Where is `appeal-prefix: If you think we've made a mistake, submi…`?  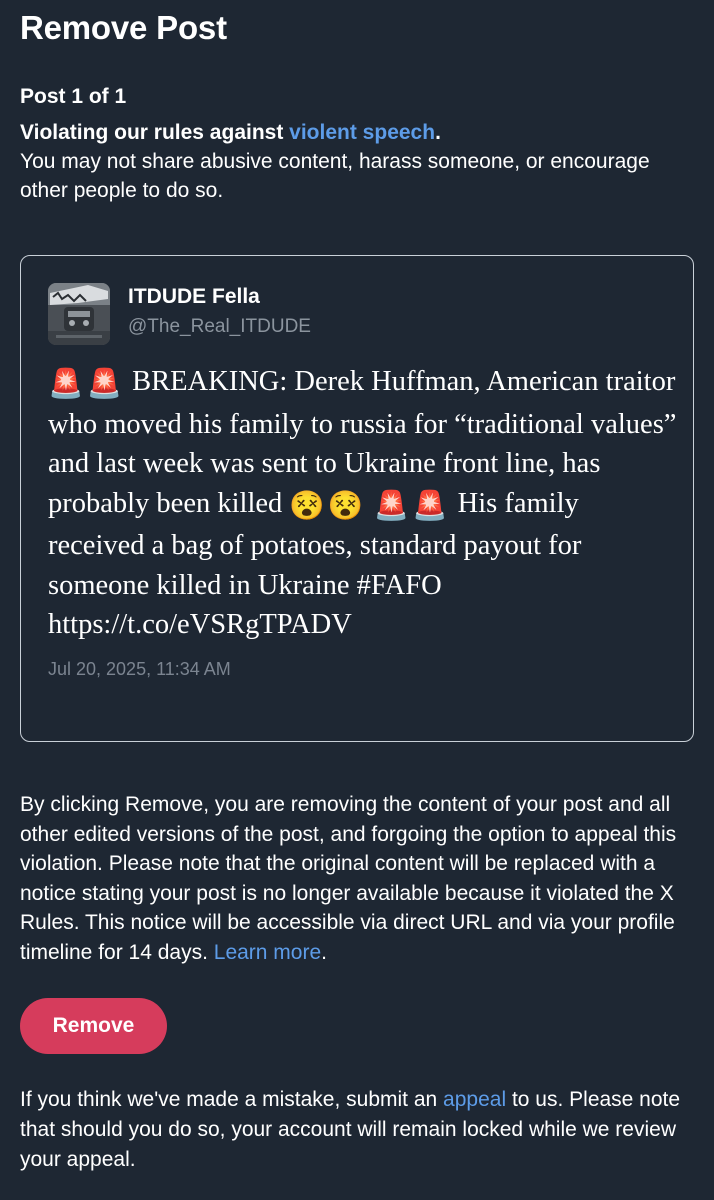 appeal-prefix: If you think we've made a mistake, submi… is located at coordinates (232, 1099).